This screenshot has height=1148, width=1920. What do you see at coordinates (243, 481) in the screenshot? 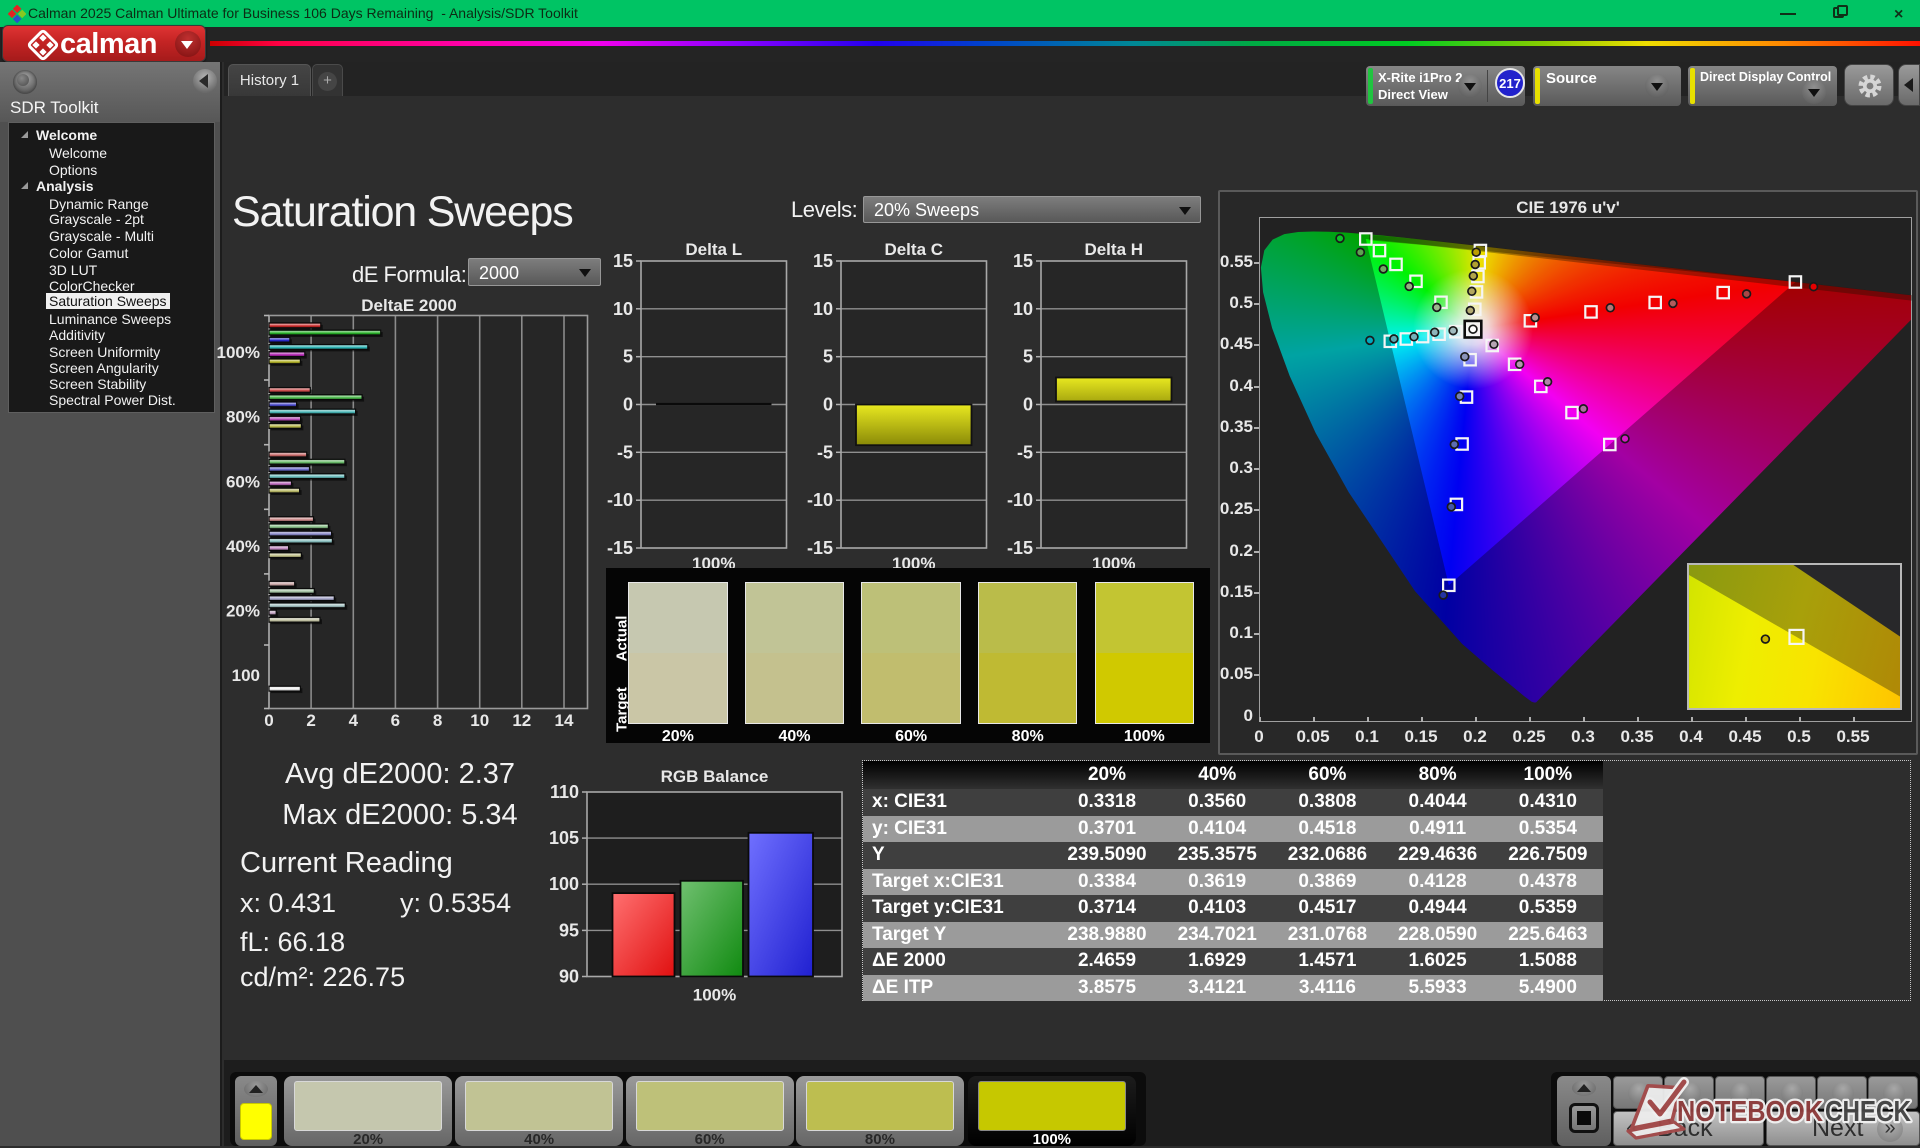
I see `svg-text: 60%` at bounding box center [243, 481].